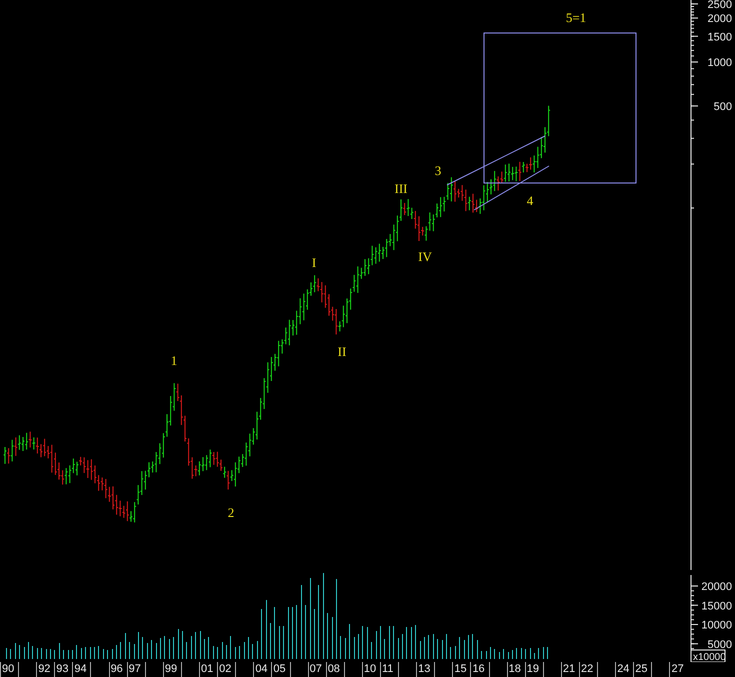  I want to click on wave-label: II, so click(342, 351).